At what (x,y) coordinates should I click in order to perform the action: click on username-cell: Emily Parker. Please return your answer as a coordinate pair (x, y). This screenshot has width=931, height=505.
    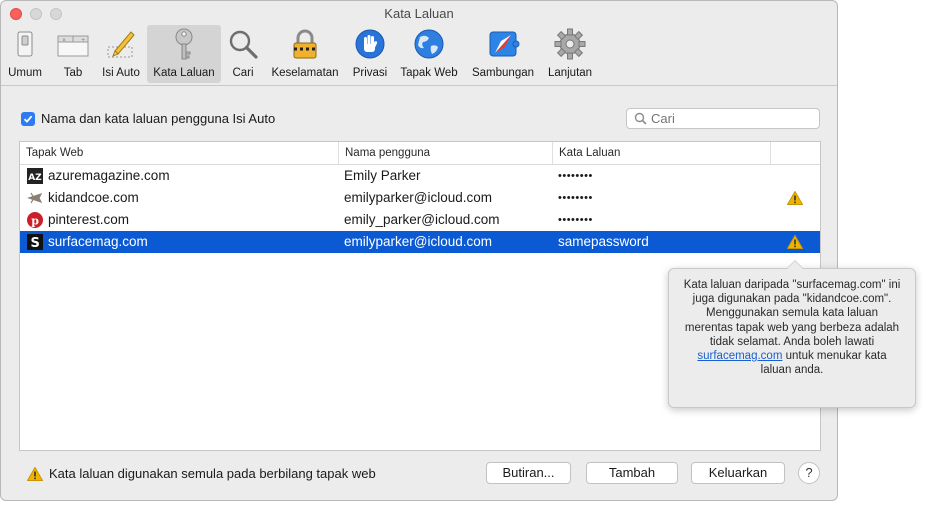
    Looking at the image, I should click on (382, 175).